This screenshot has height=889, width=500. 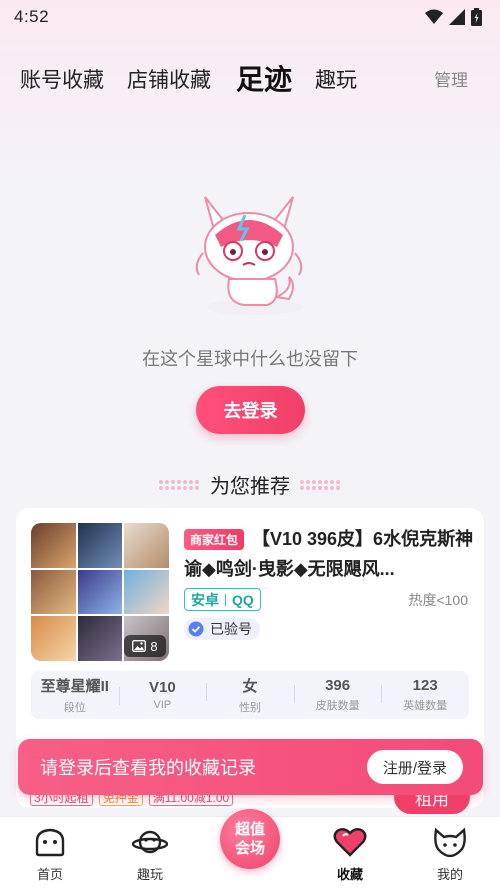 I want to click on stat-label: 性别, so click(x=249, y=708).